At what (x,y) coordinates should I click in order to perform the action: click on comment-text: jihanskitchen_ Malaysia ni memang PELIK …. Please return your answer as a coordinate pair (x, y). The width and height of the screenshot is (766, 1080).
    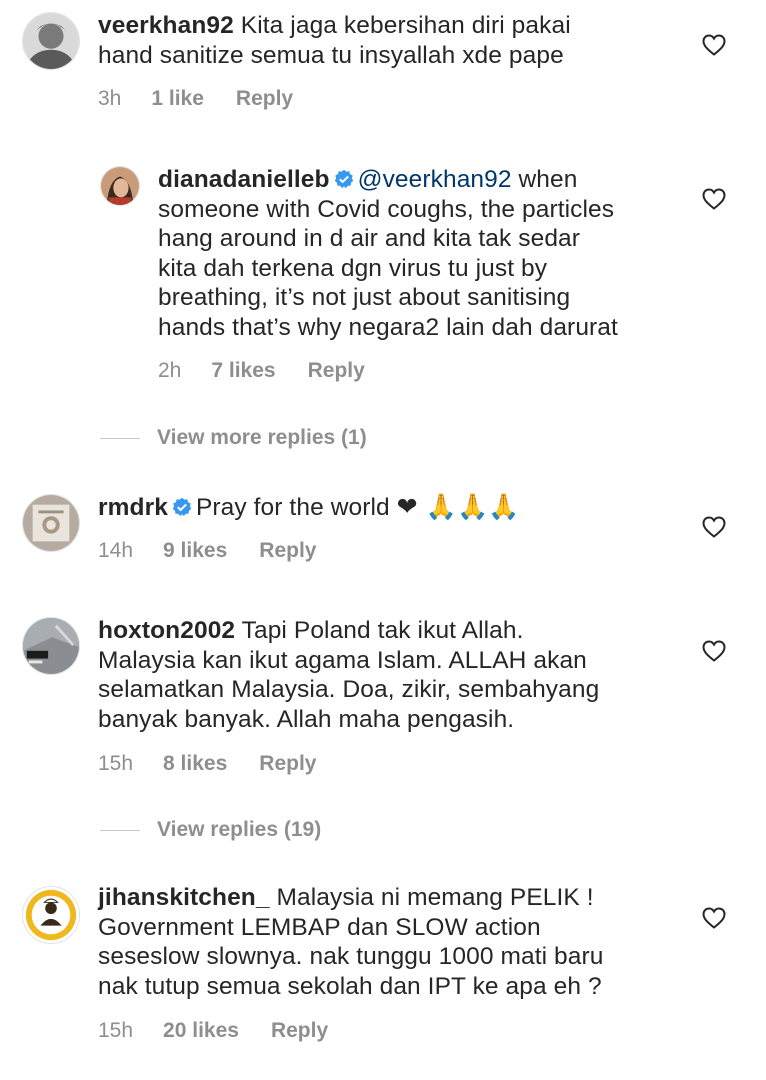
    Looking at the image, I should click on (351, 942).